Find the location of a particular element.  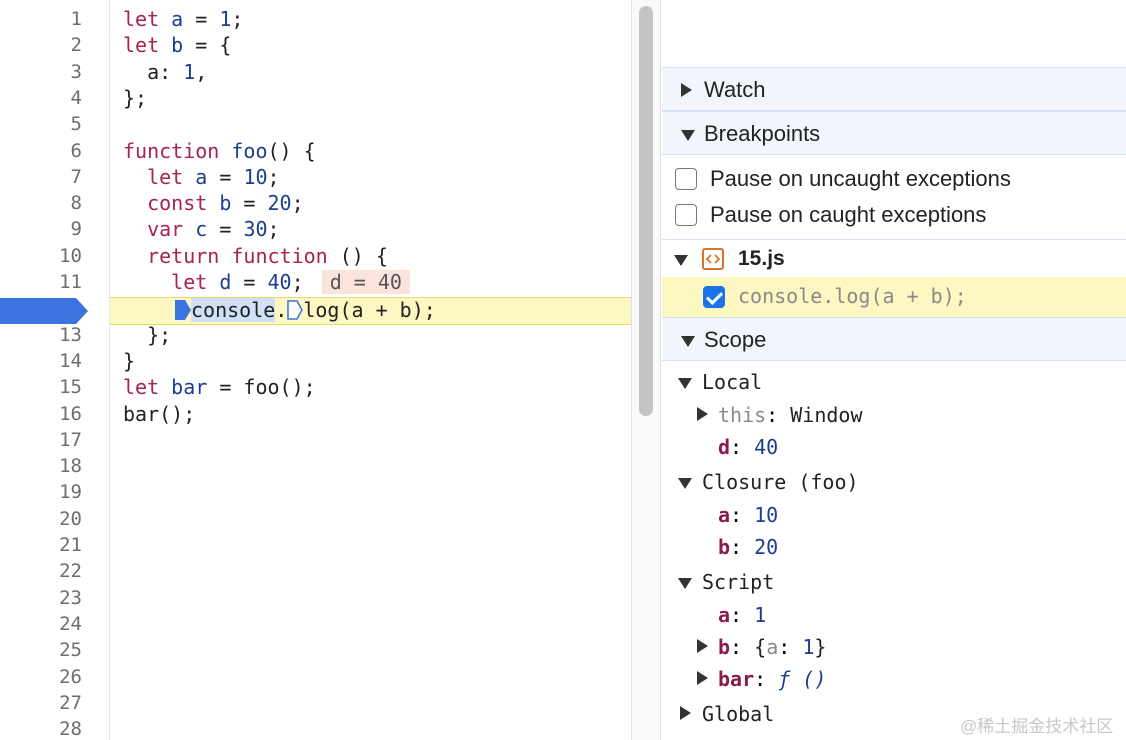

code-line-14: } is located at coordinates (129, 360).